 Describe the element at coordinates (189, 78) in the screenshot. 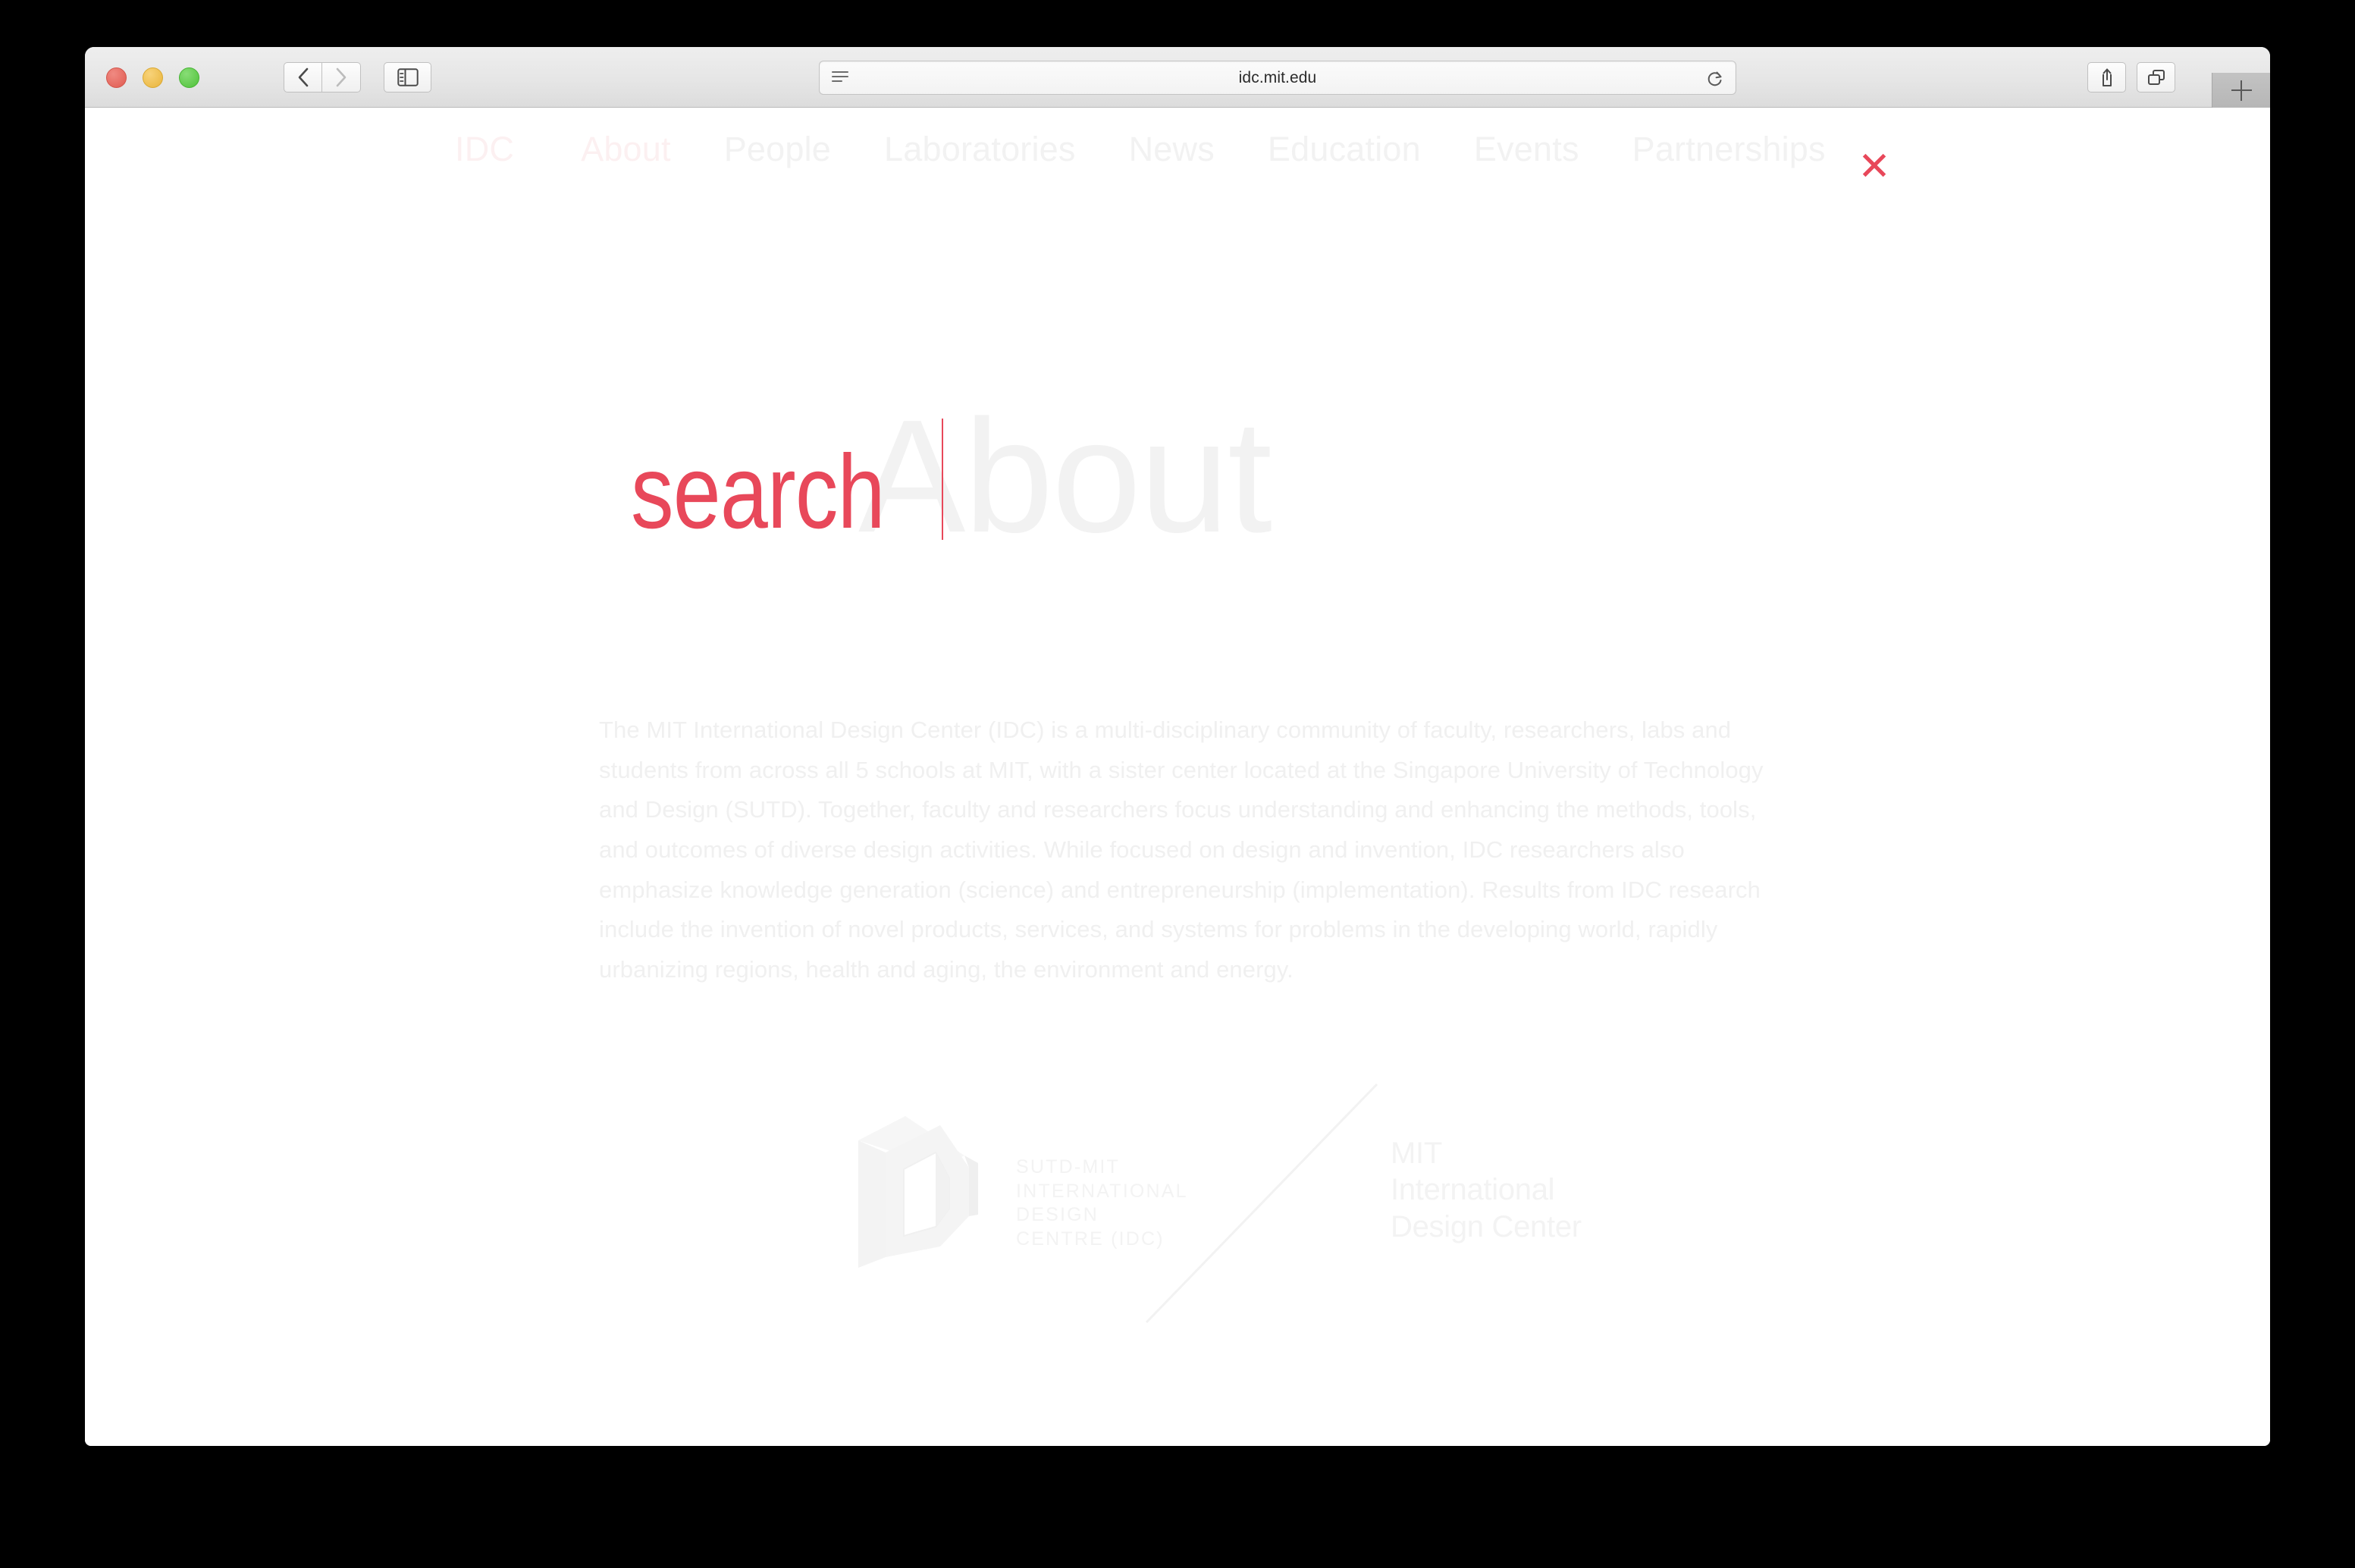

I see `maximize-window-button` at that location.